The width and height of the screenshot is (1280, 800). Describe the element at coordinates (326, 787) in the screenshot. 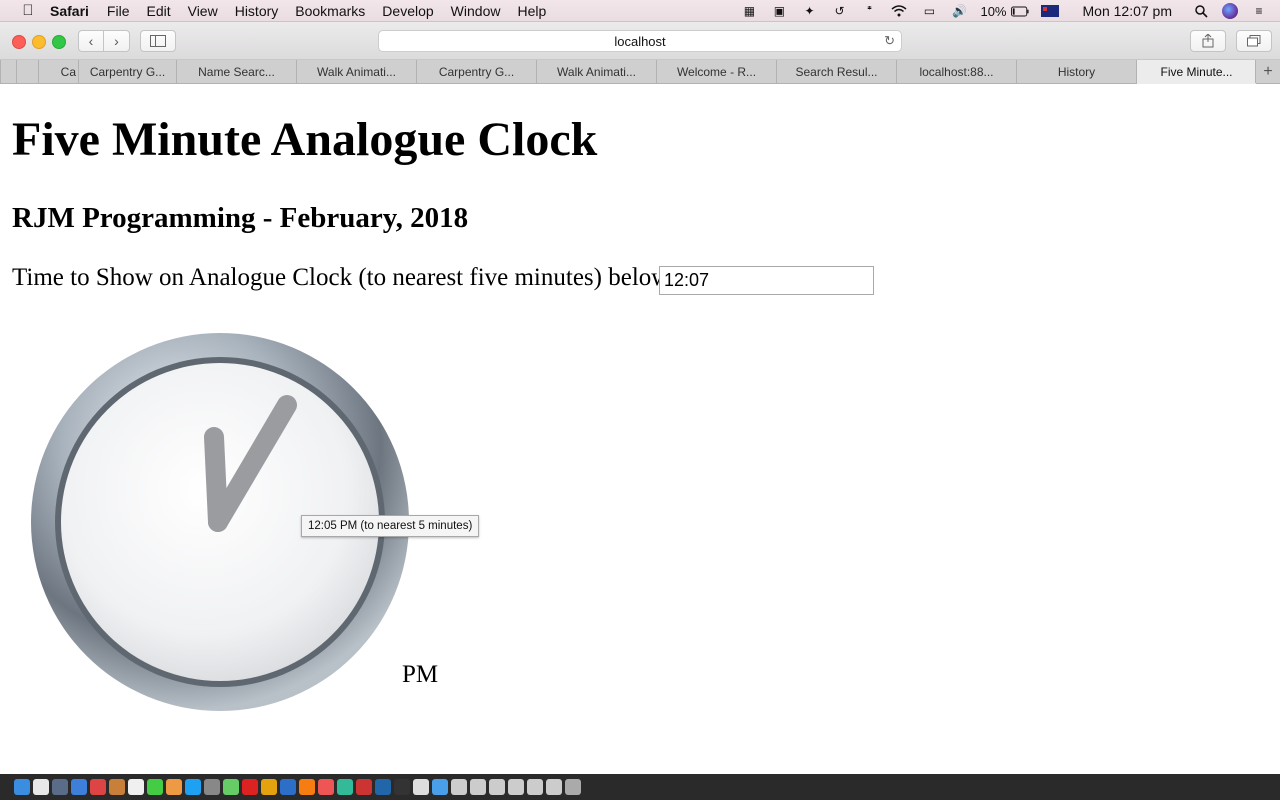

I see `firefox-icon` at that location.